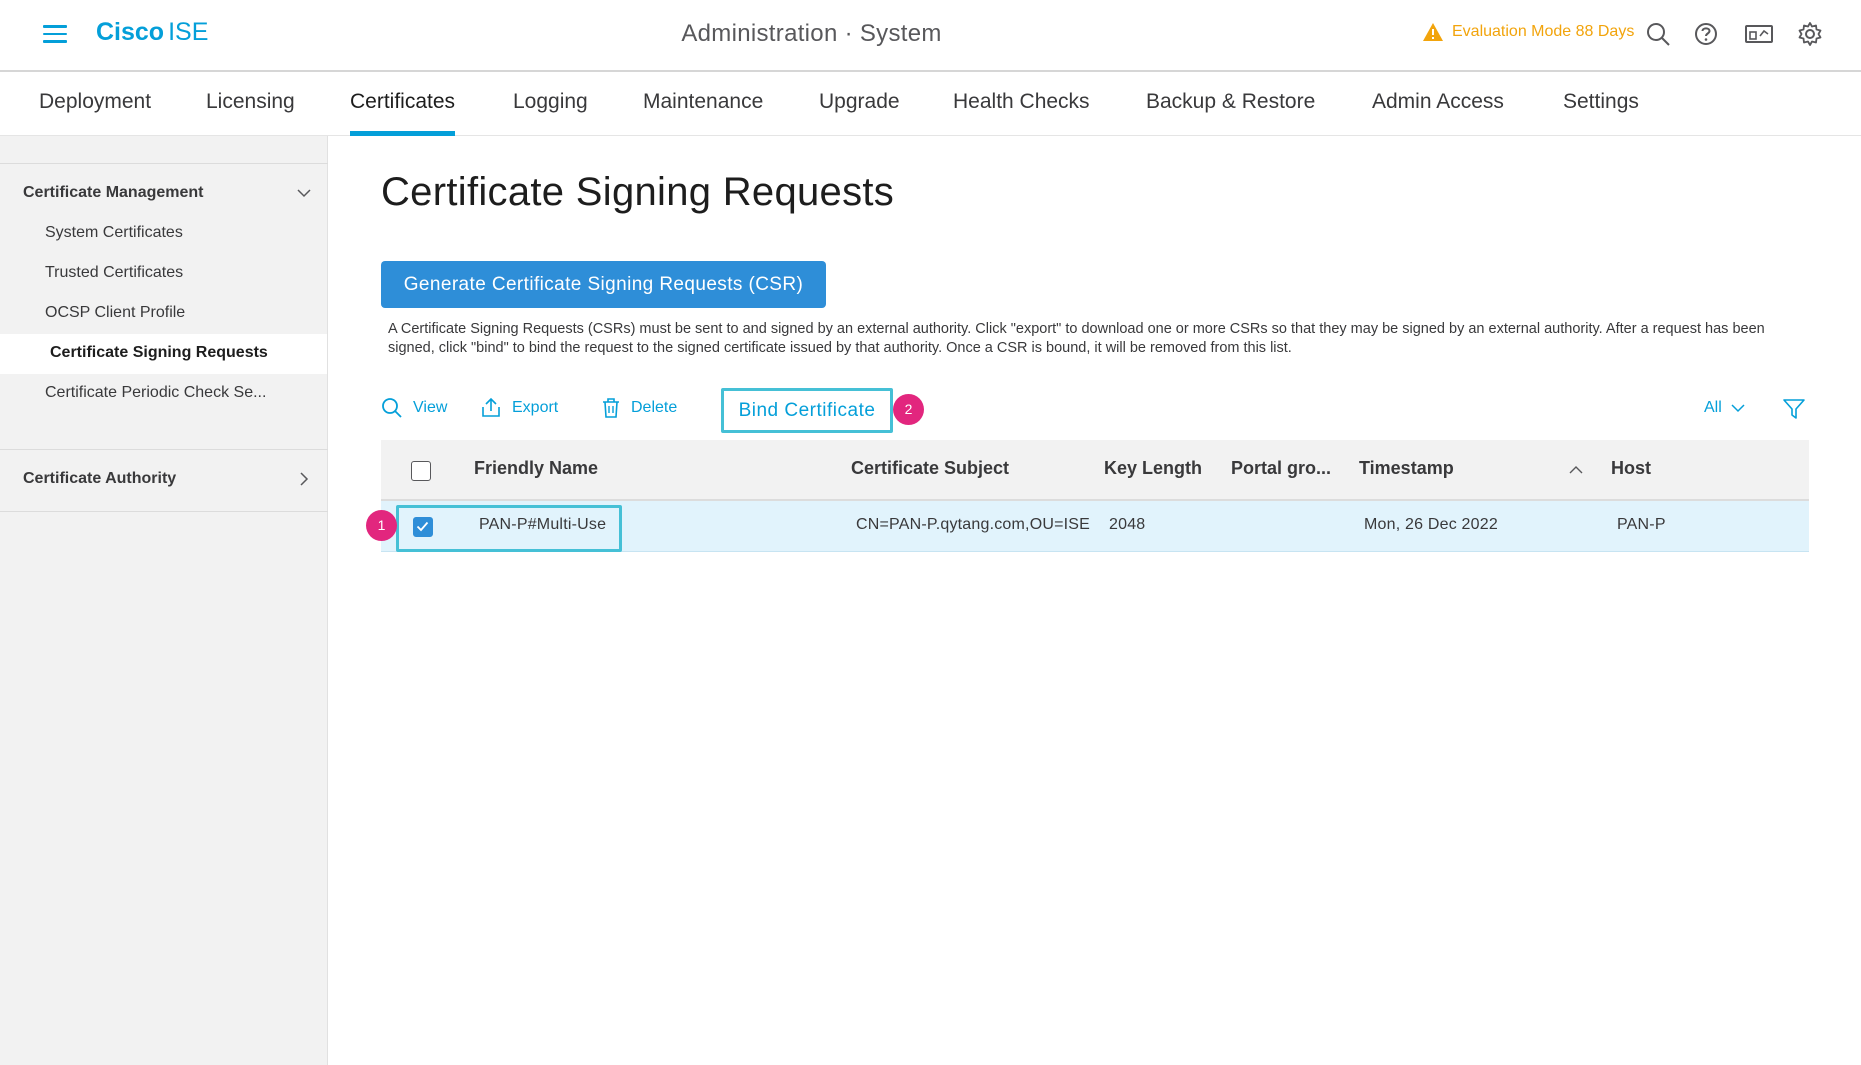 Image resolution: width=1861 pixels, height=1065 pixels. What do you see at coordinates (1810, 34) in the screenshot?
I see `gear-icon` at bounding box center [1810, 34].